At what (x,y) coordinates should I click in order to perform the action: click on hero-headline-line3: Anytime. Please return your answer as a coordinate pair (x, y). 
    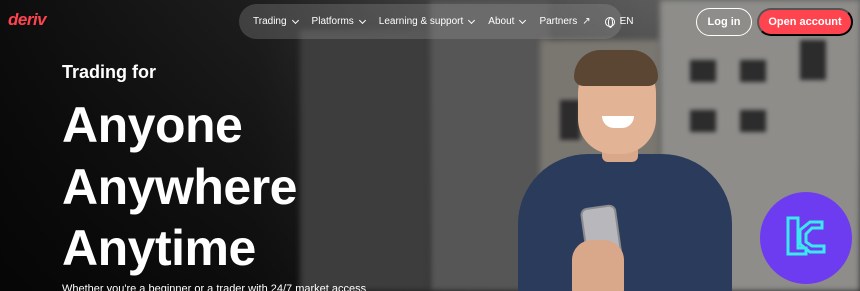
    Looking at the image, I should click on (159, 248).